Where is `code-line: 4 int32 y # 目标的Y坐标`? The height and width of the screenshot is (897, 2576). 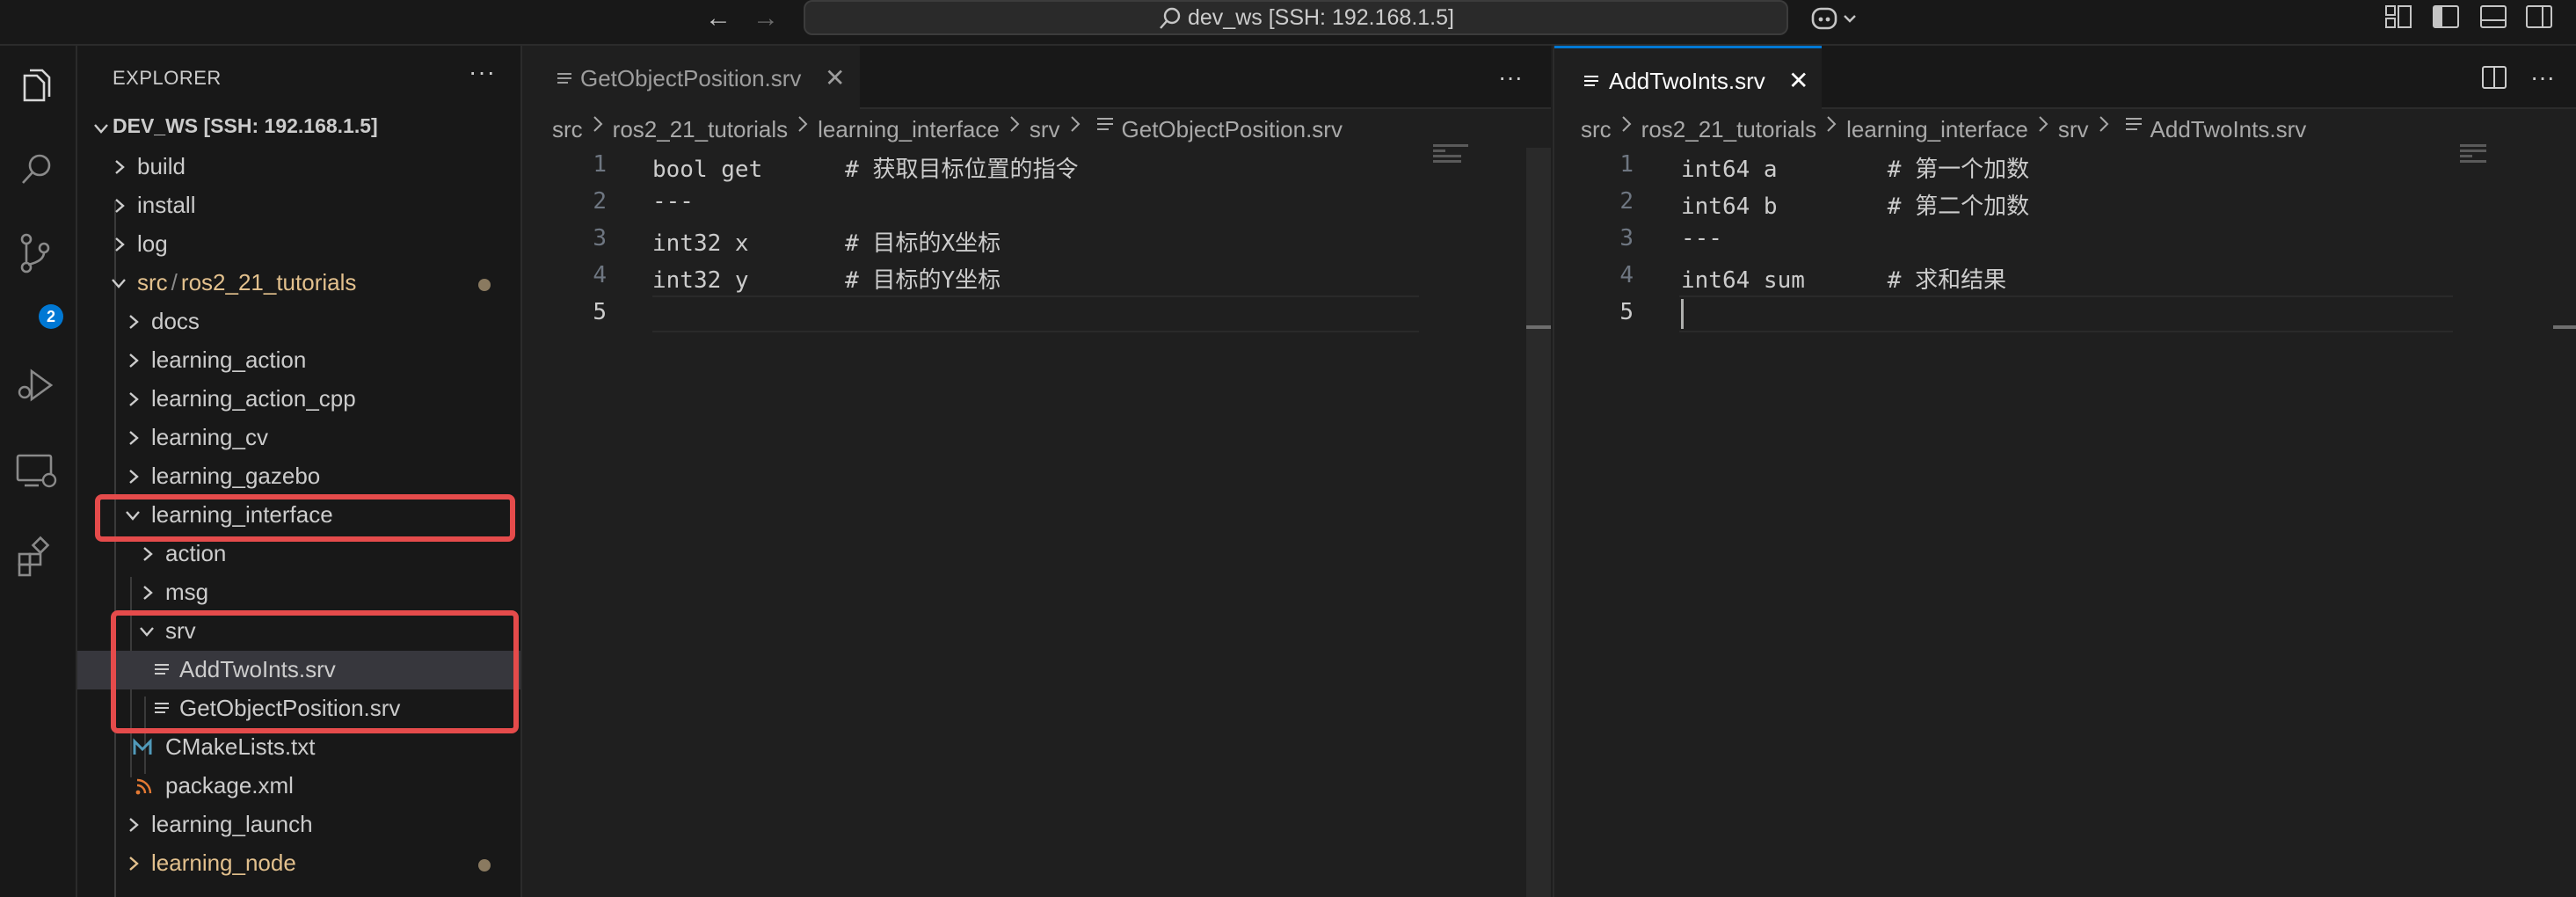
code-line: 4 int32 y # 目标的Y坐标 is located at coordinates (1036, 277).